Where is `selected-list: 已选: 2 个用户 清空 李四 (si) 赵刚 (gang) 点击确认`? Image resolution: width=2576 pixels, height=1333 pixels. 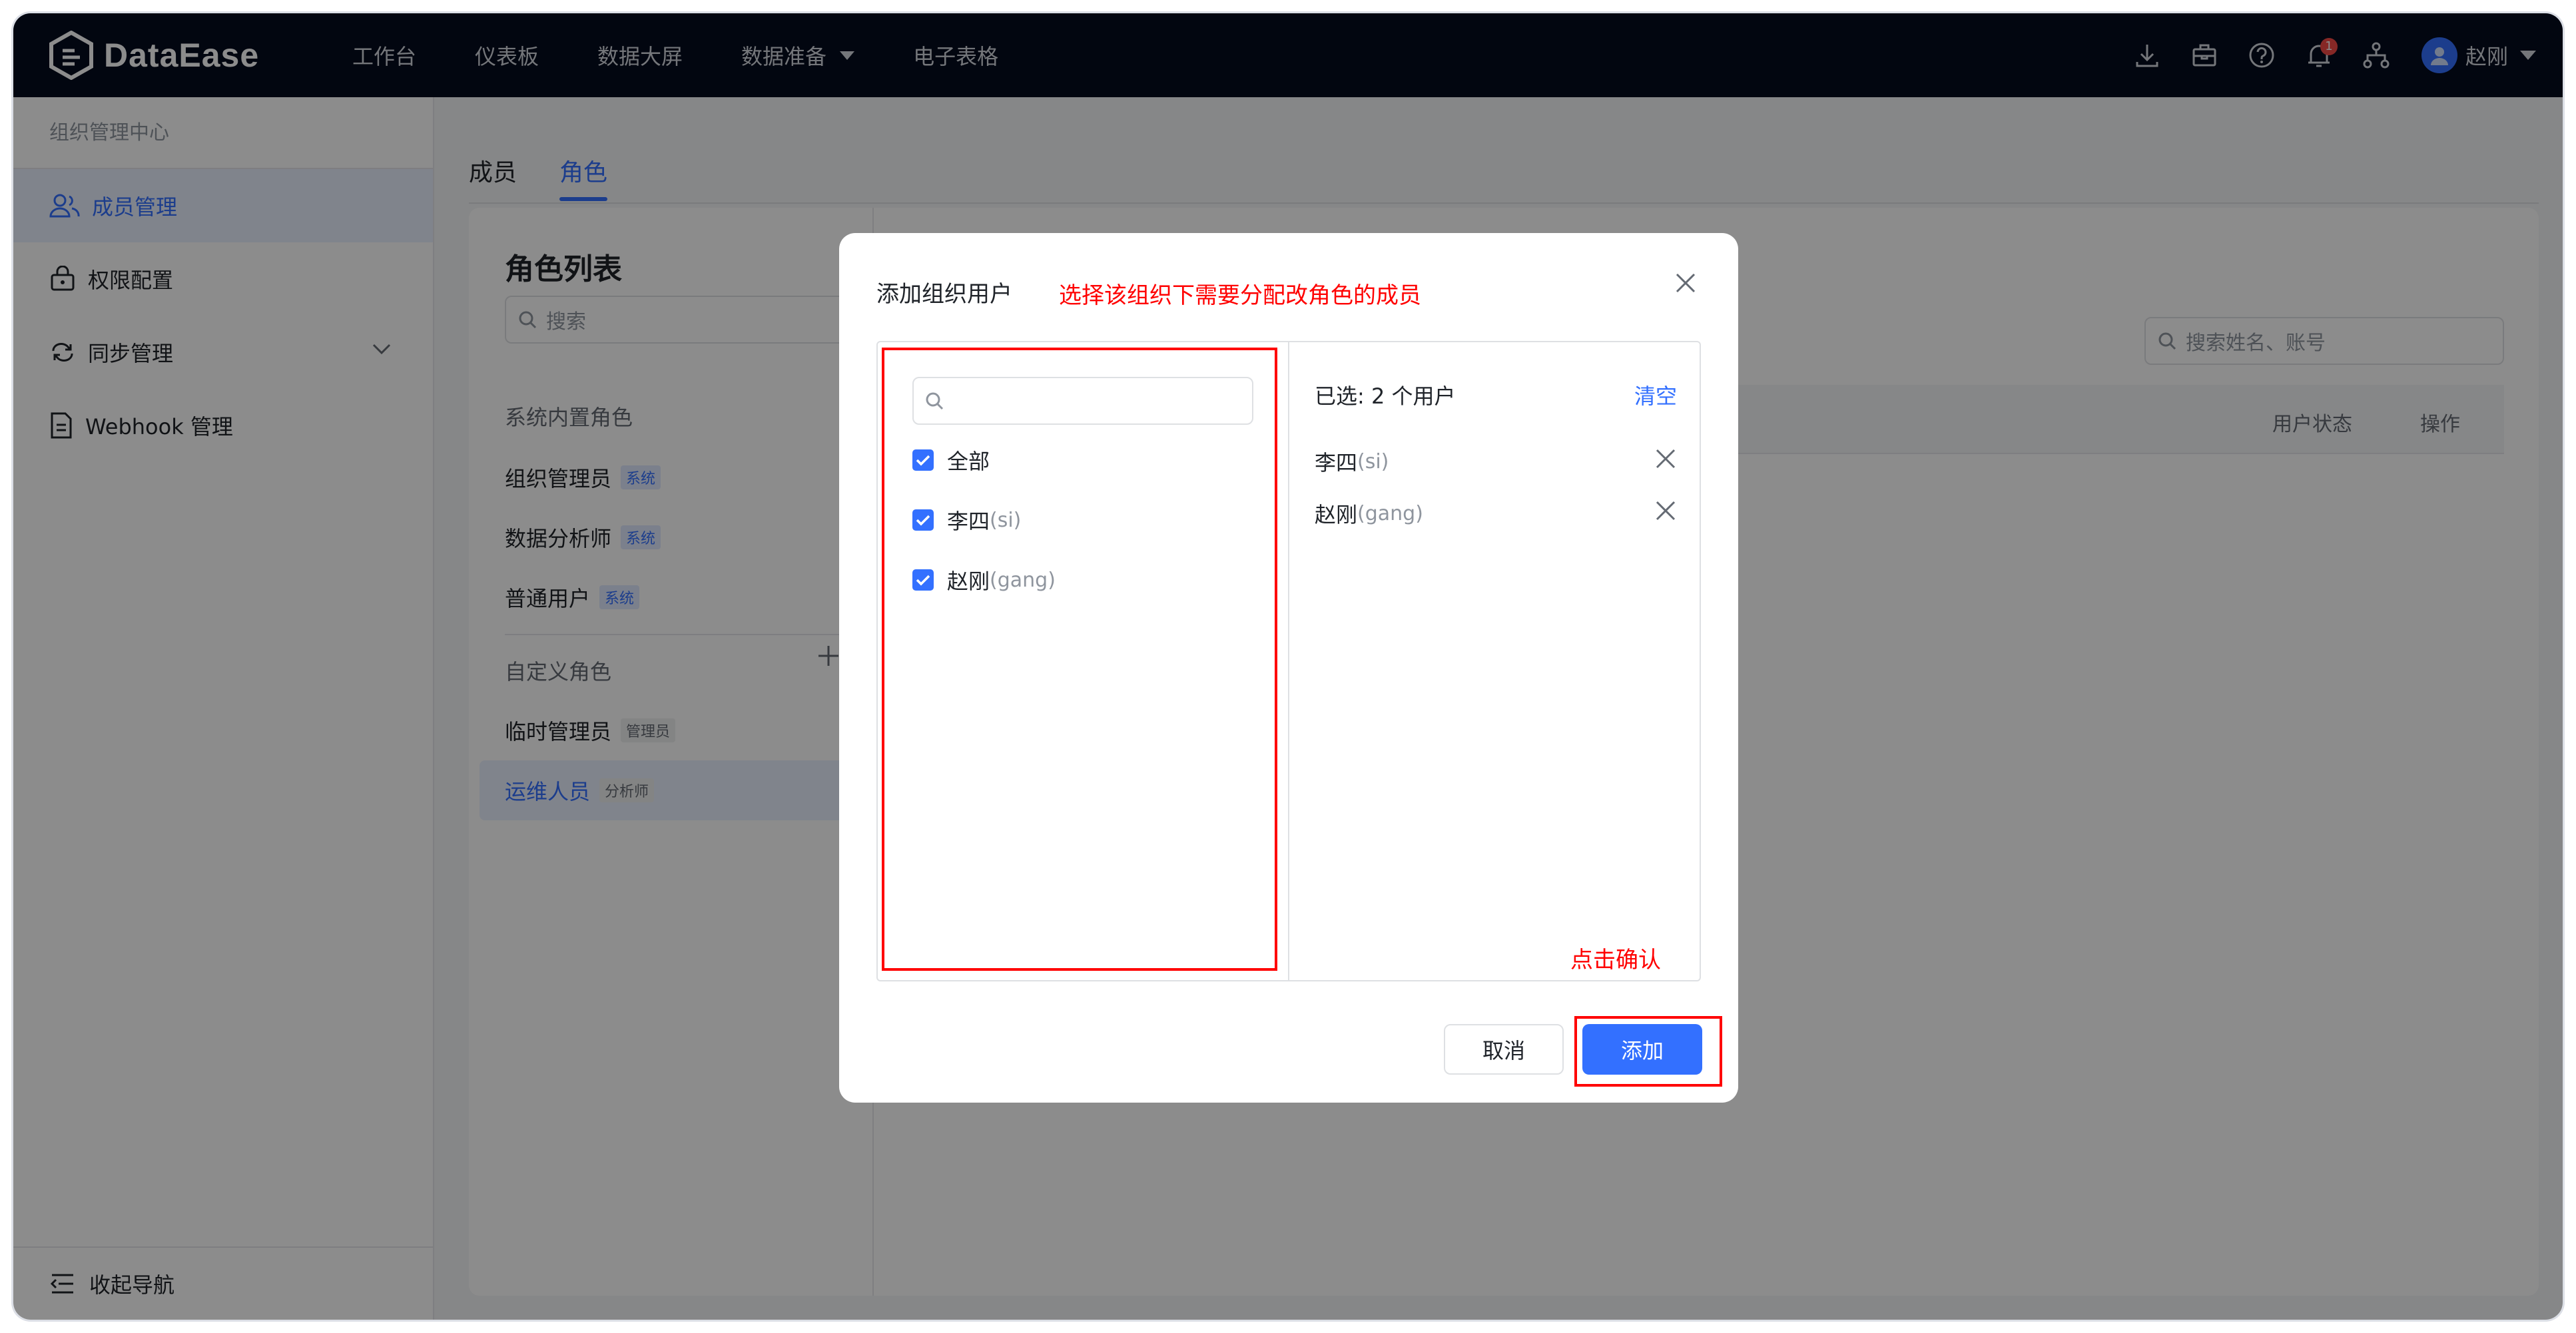 selected-list: 已选: 2 个用户 清空 李四 (si) 赵刚 (gang) 点击确认 is located at coordinates (1496, 661).